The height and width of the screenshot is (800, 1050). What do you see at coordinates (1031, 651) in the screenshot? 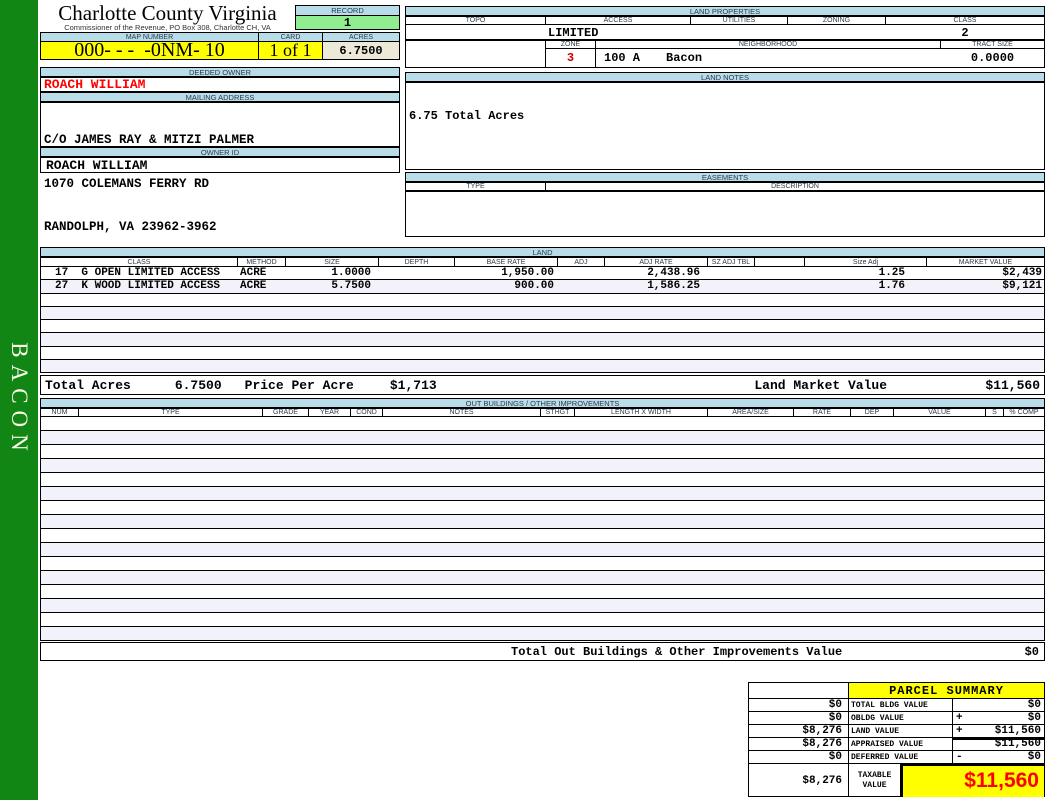
I see `ob-total-value: $0` at bounding box center [1031, 651].